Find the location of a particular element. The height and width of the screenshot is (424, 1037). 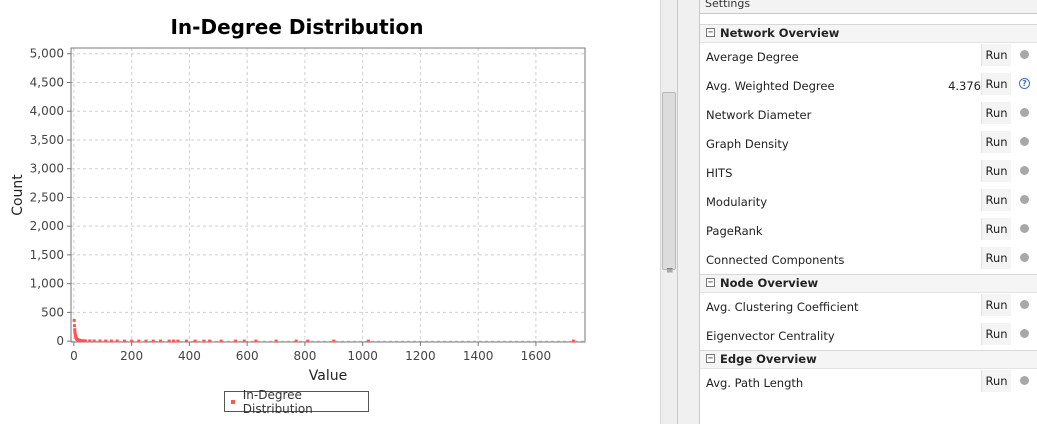

stat-label: Modularity is located at coordinates (737, 202).